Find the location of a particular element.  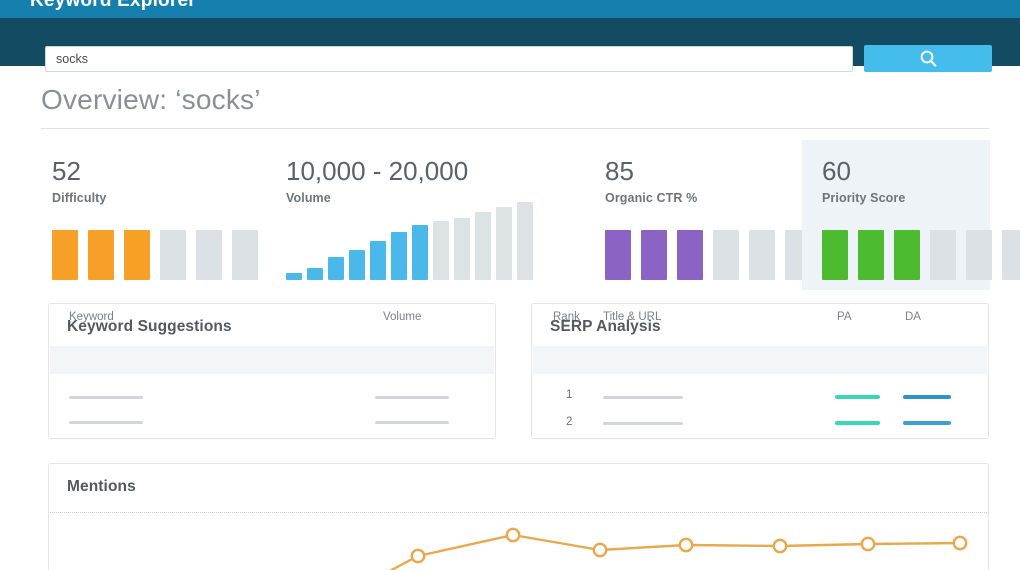

mentions-line-chart is located at coordinates (678, 548).